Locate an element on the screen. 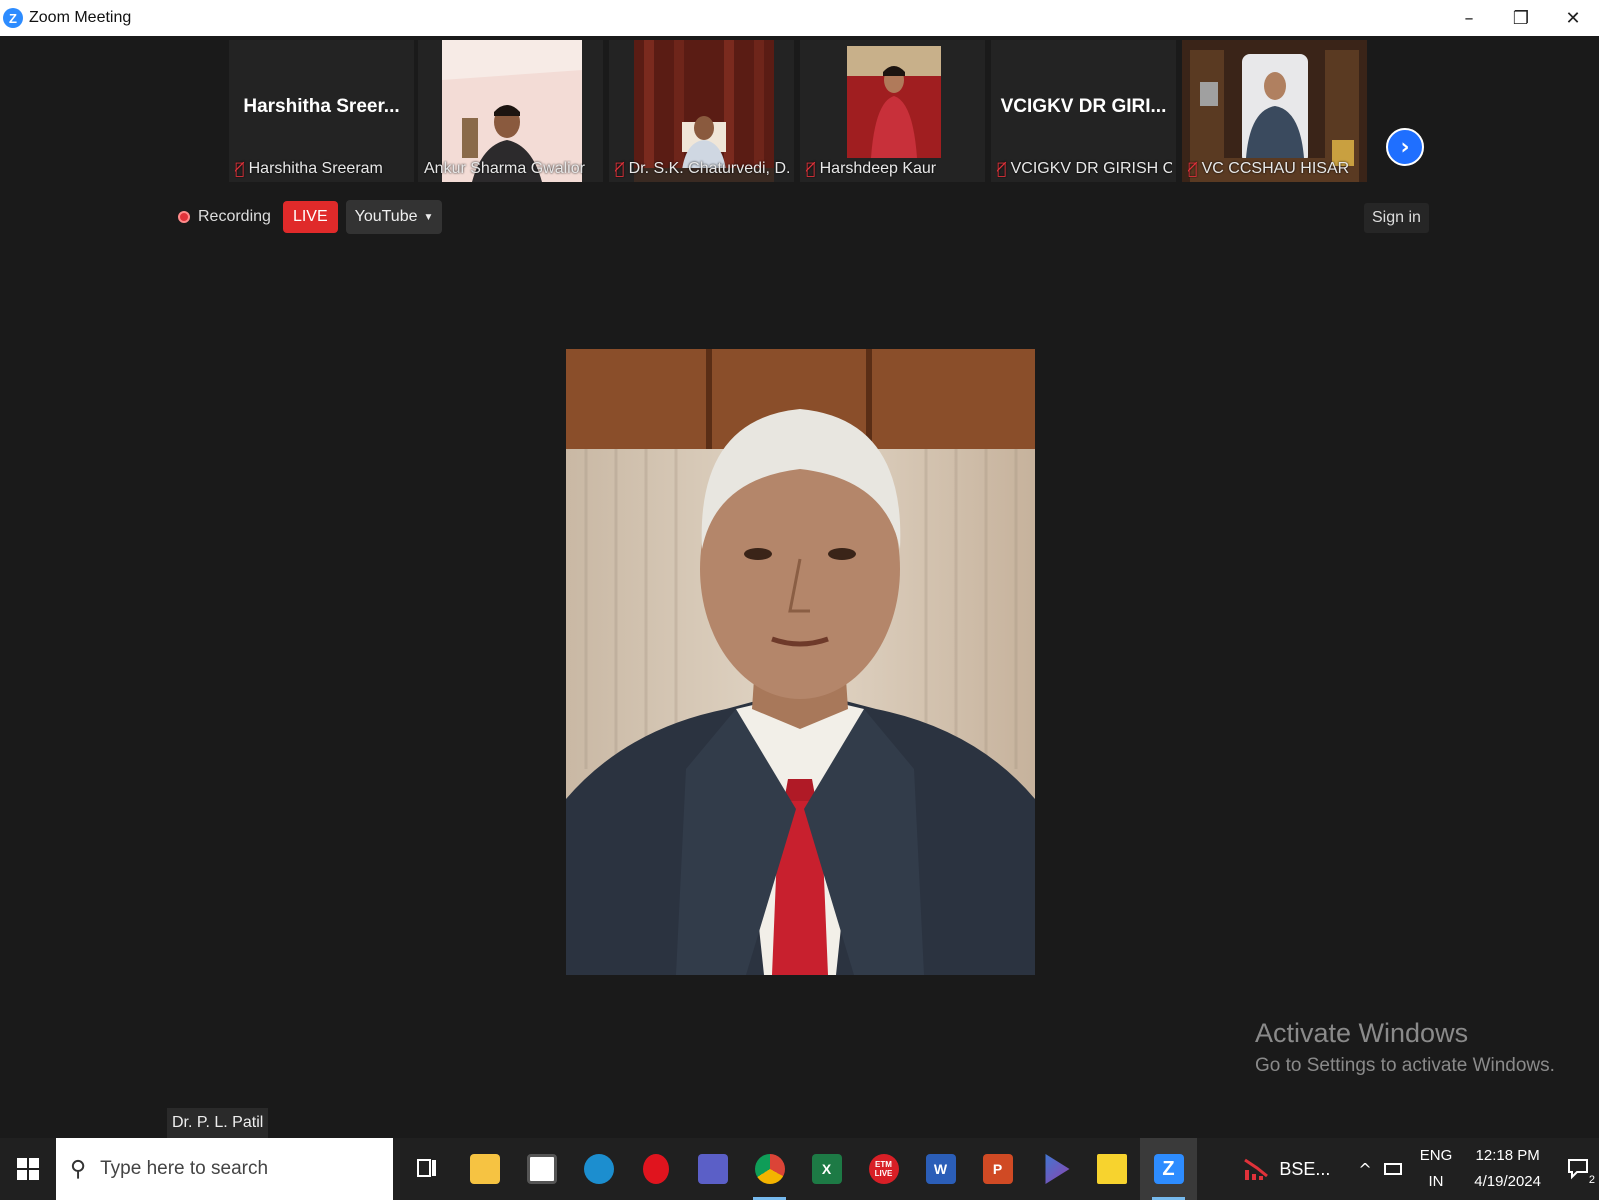 The width and height of the screenshot is (1599, 1200). etm-live-icon: ETM LIVE is located at coordinates (883, 1169).